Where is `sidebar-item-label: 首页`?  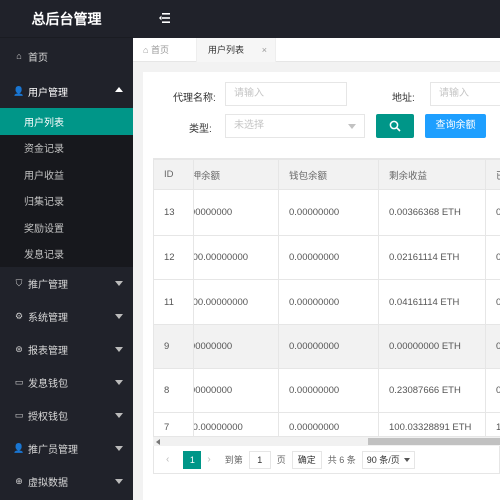 sidebar-item-label: 首页 is located at coordinates (38, 58).